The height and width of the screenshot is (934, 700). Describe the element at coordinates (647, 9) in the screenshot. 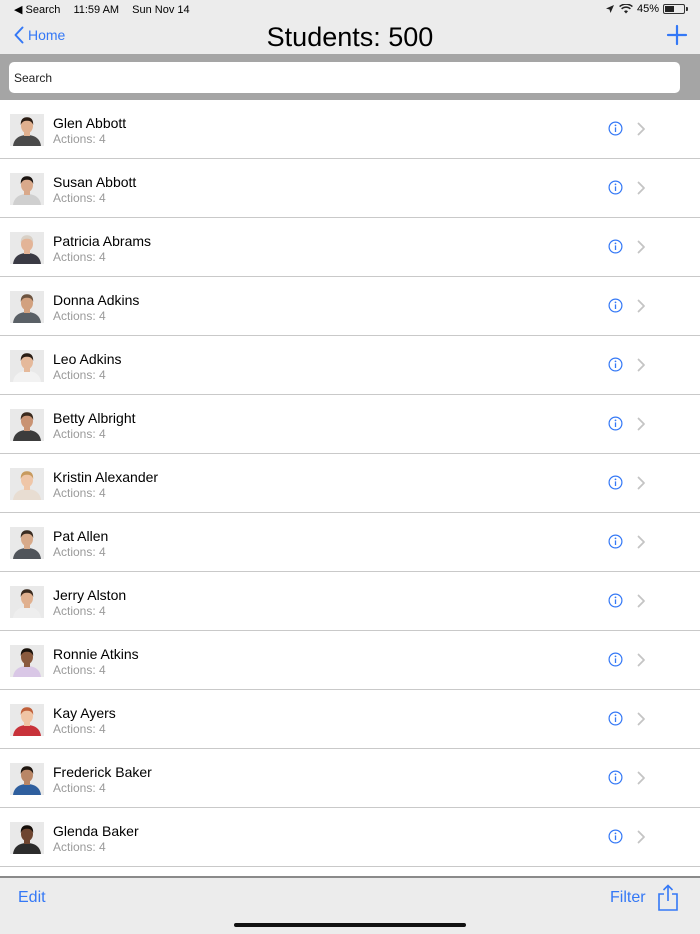

I see `battery-percent: 45%` at that location.